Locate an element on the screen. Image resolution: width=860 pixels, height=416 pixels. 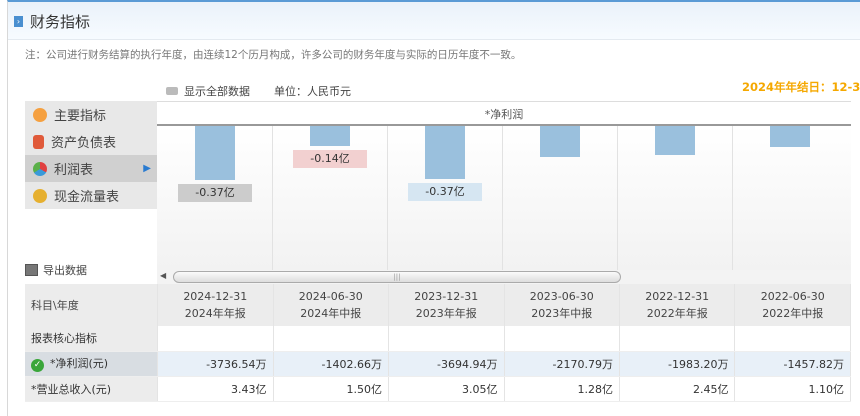
table-cell: 3.05亿 is located at coordinates (446, 389).